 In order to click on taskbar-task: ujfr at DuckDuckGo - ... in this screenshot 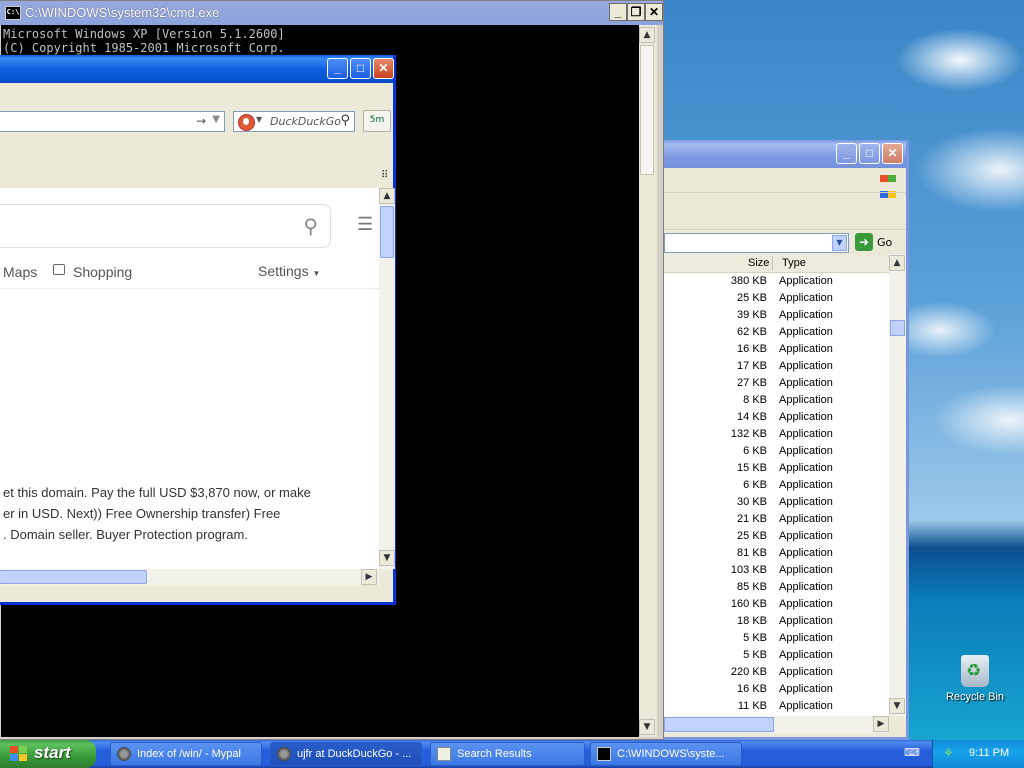, I will do `click(346, 754)`.